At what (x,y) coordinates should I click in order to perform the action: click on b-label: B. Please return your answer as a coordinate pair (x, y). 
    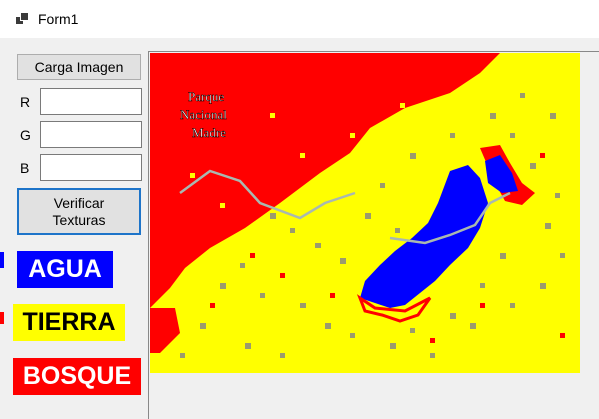
    Looking at the image, I should click on (25, 168).